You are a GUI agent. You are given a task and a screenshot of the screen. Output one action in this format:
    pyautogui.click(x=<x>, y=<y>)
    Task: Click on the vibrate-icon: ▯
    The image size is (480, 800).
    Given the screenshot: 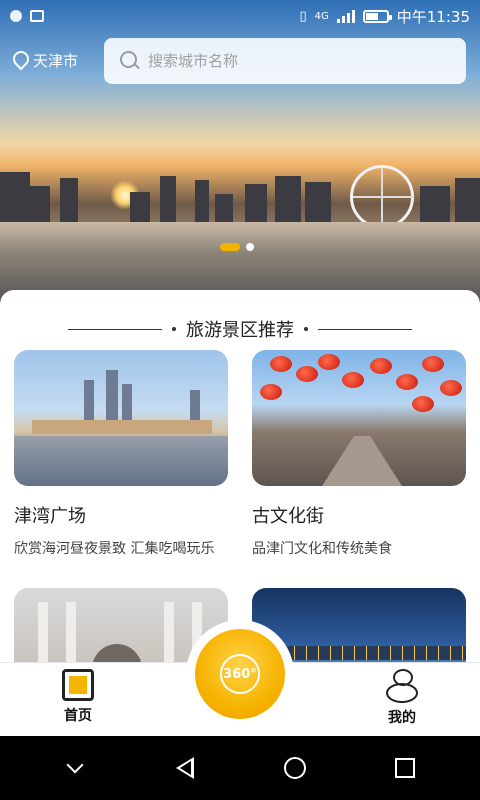 What is the action you would take?
    pyautogui.click(x=303, y=16)
    